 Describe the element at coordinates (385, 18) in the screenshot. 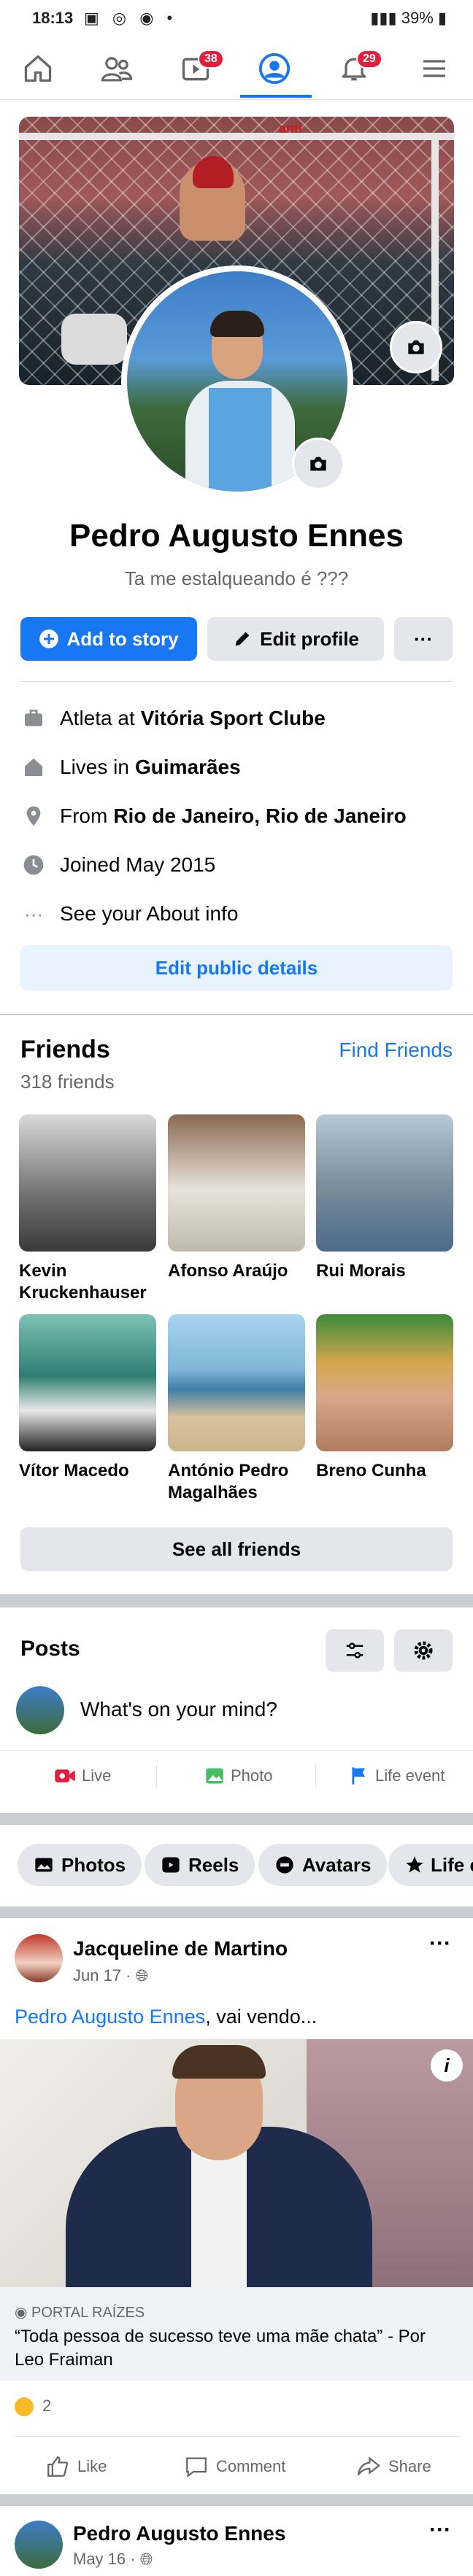

I see `signal-icon: ▮▮▮` at that location.